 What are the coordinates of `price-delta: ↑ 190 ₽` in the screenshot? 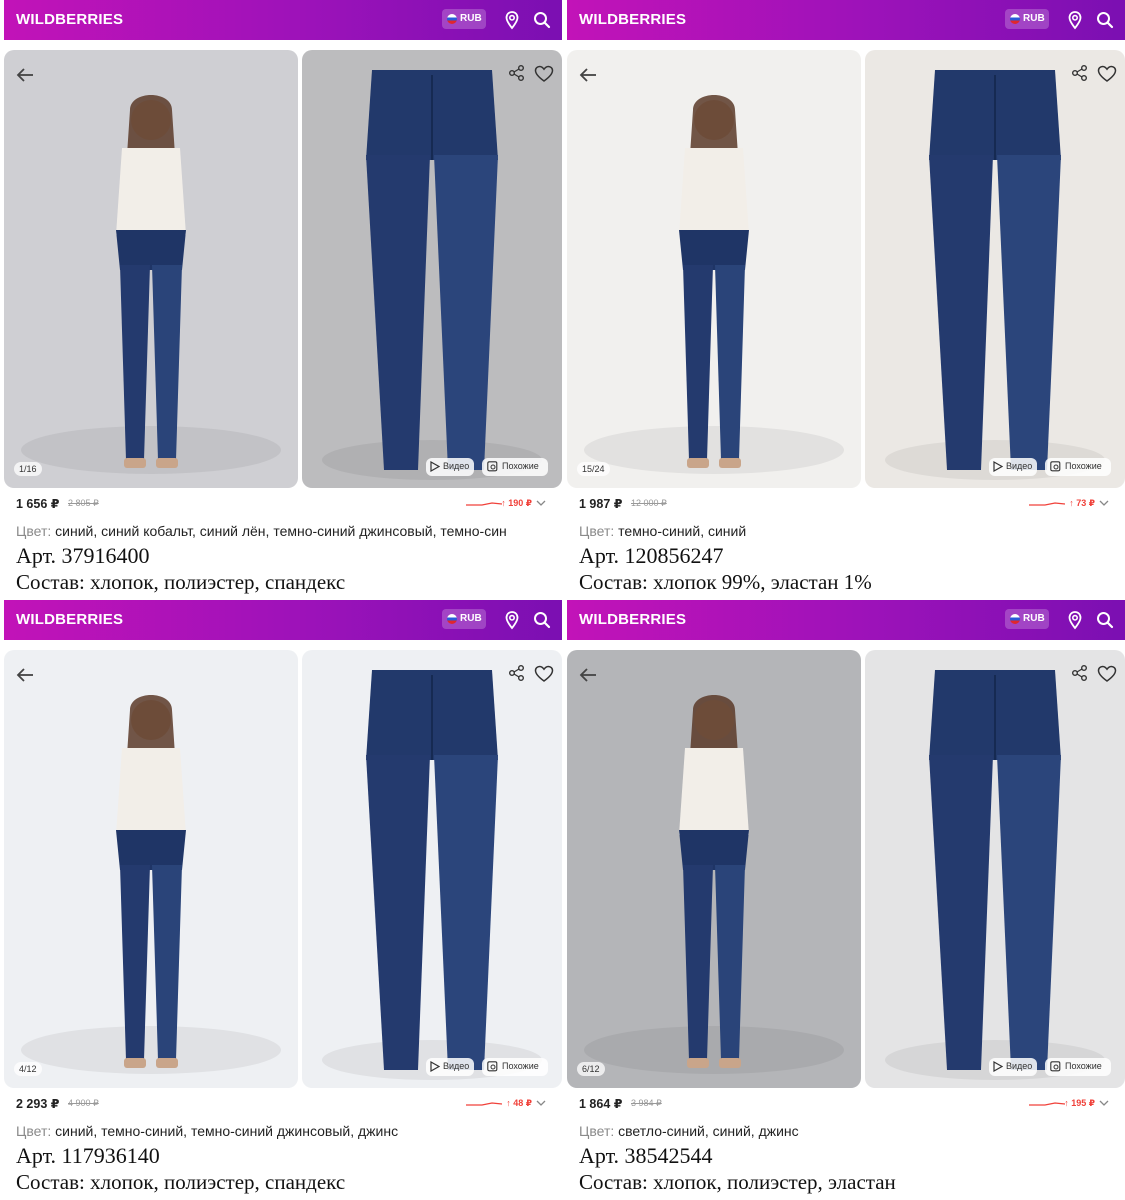 It's located at (516, 503).